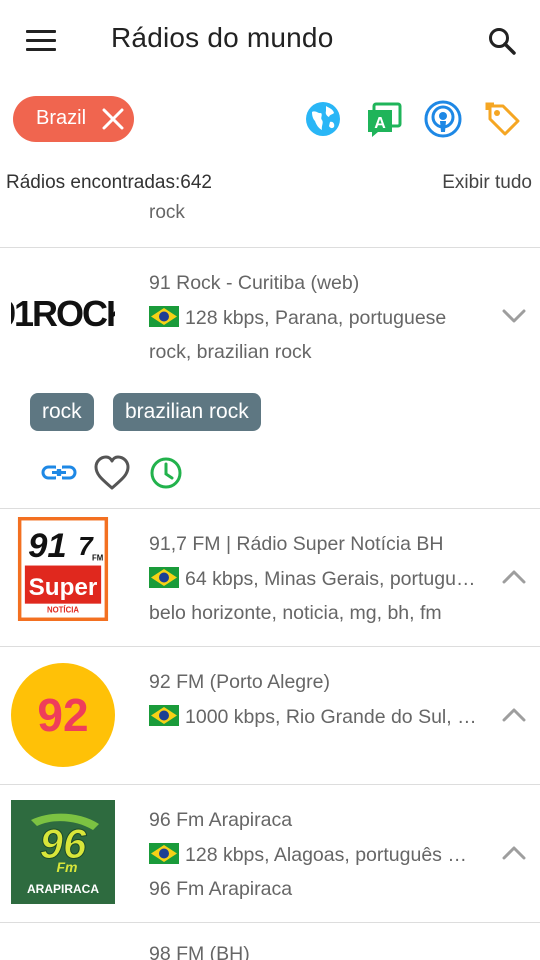  What do you see at coordinates (295, 613) in the screenshot?
I see `station-tags: belo horizonte, noticia, mg, bh, fm` at bounding box center [295, 613].